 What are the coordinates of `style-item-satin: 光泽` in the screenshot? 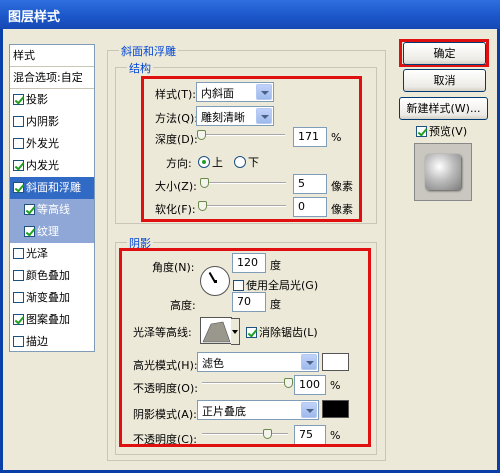 It's located at (52, 254).